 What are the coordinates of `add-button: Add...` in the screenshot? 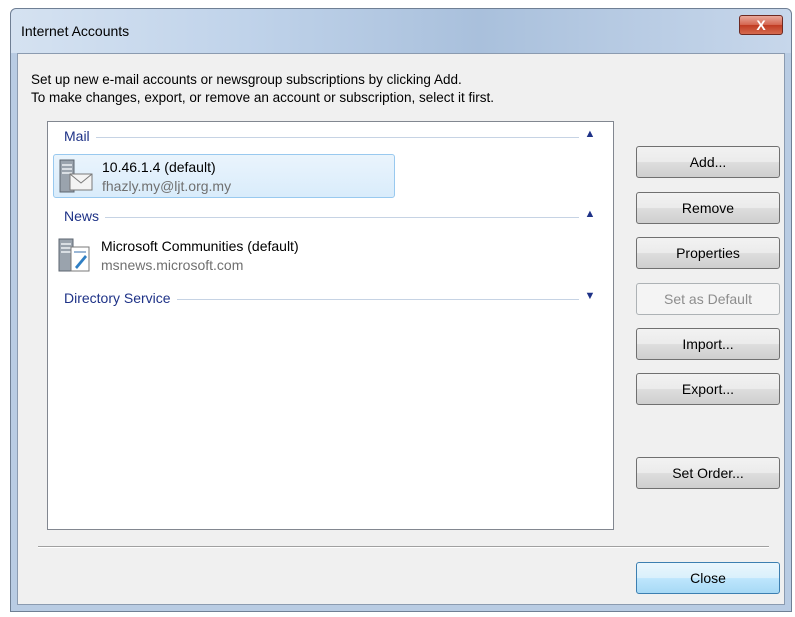 It's located at (708, 162).